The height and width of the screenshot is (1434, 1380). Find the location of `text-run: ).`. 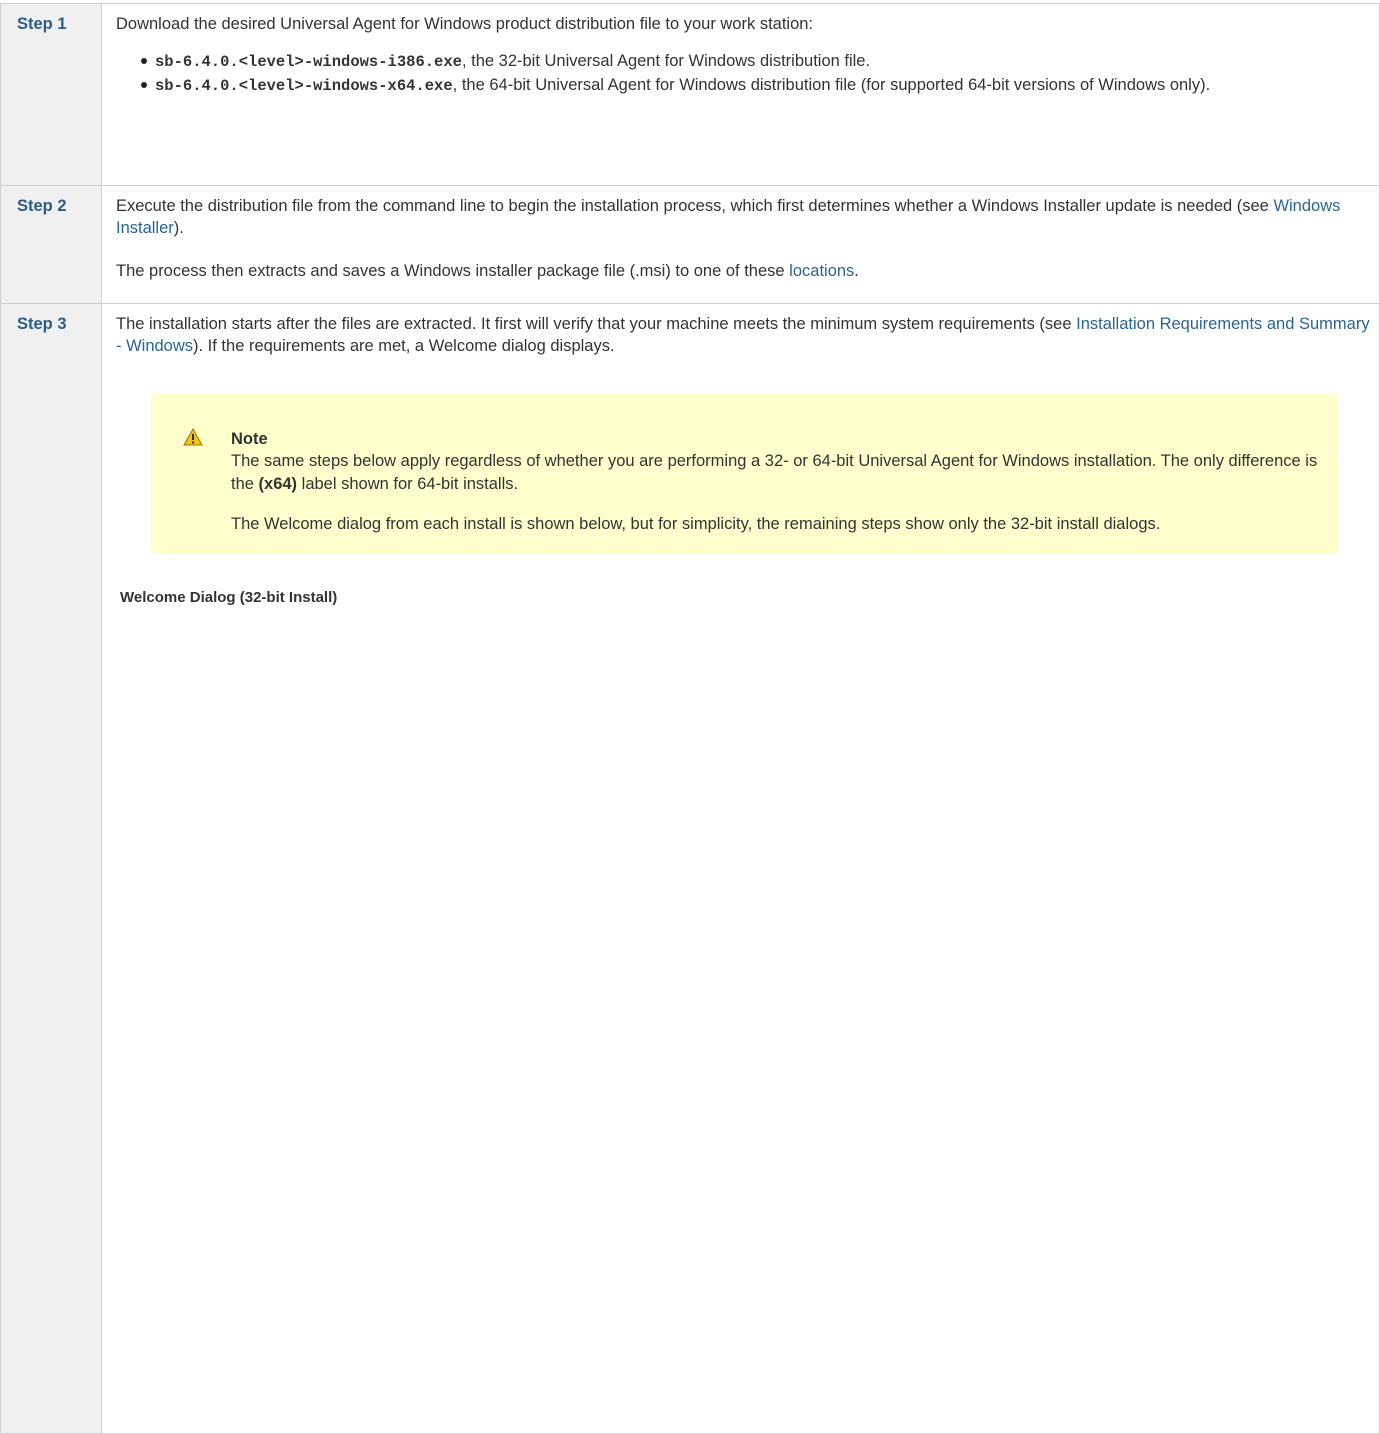

text-run: ). is located at coordinates (178, 228).